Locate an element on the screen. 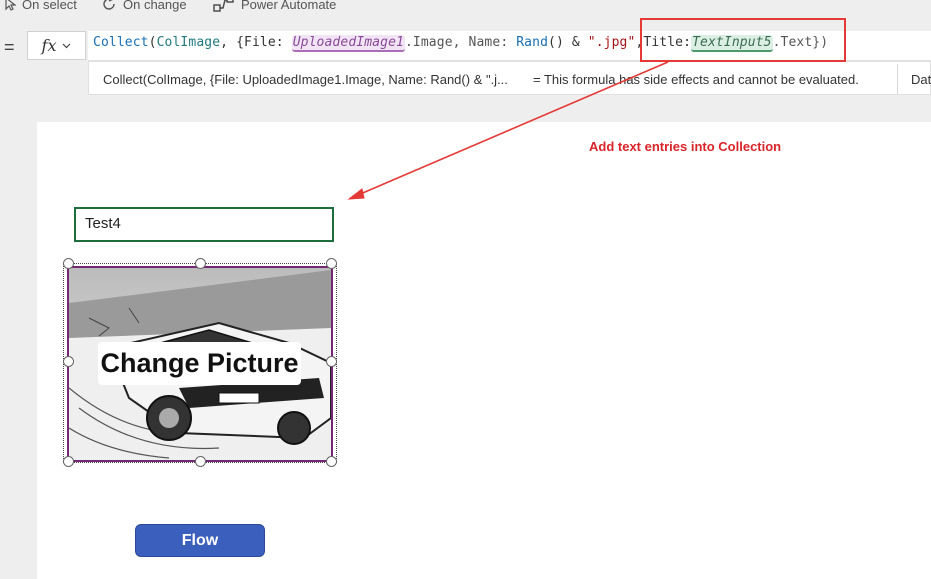  flow-button: Flow is located at coordinates (200, 540).